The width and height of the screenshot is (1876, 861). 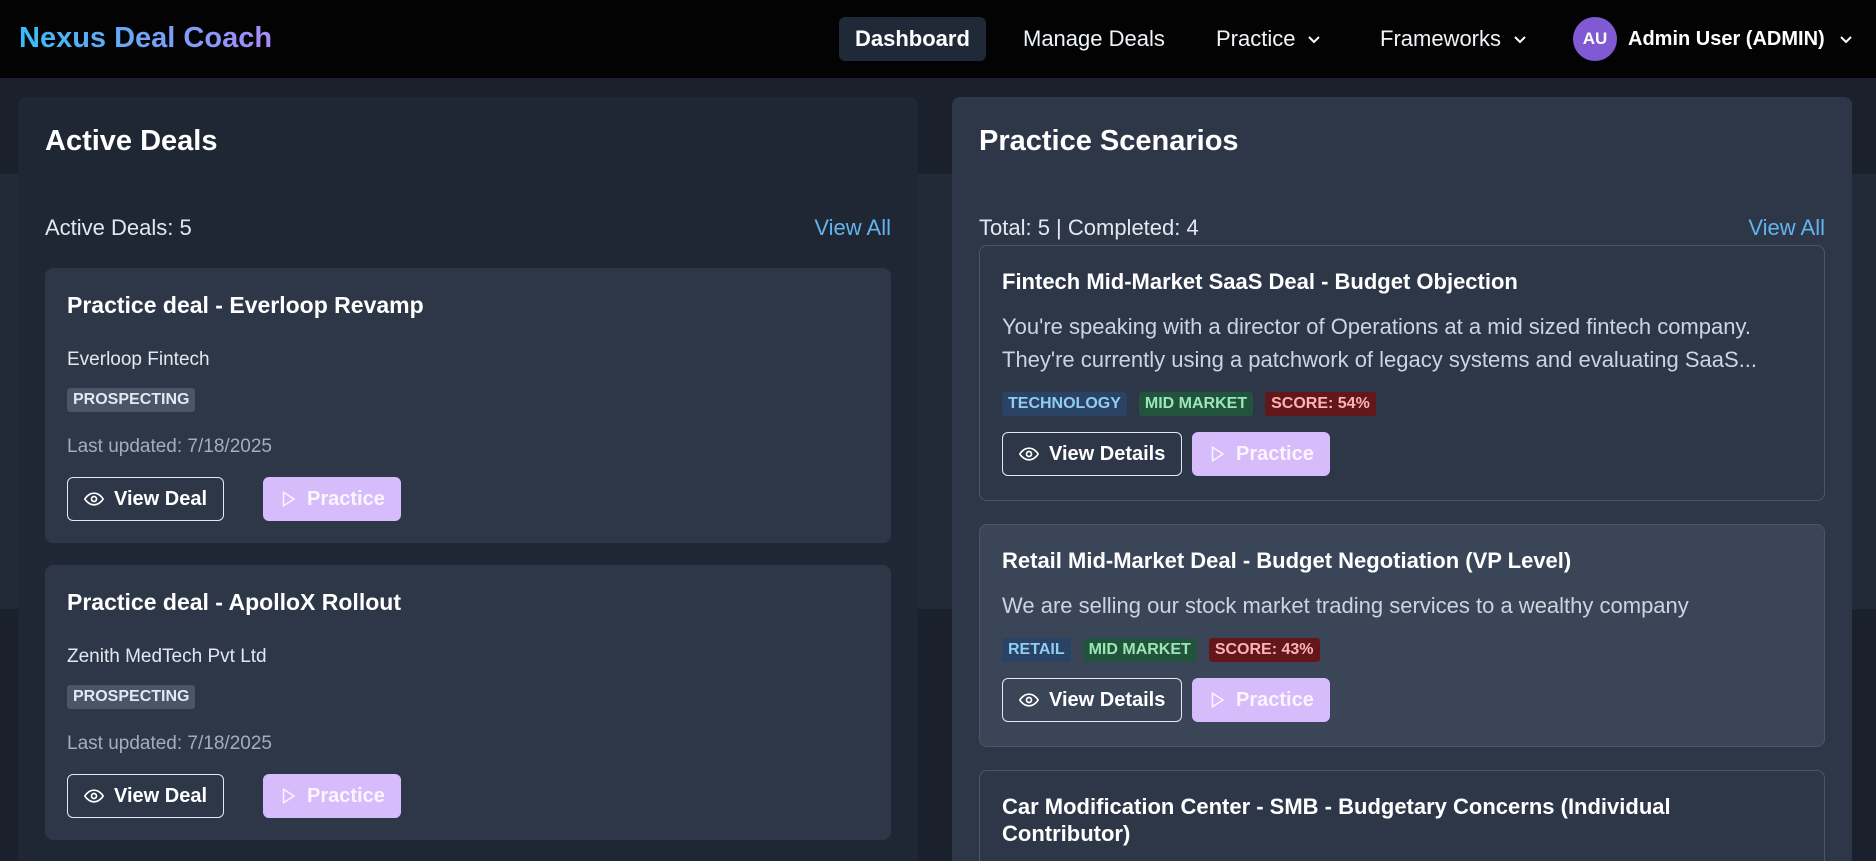 I want to click on nav-practice: Practice, so click(x=1268, y=39).